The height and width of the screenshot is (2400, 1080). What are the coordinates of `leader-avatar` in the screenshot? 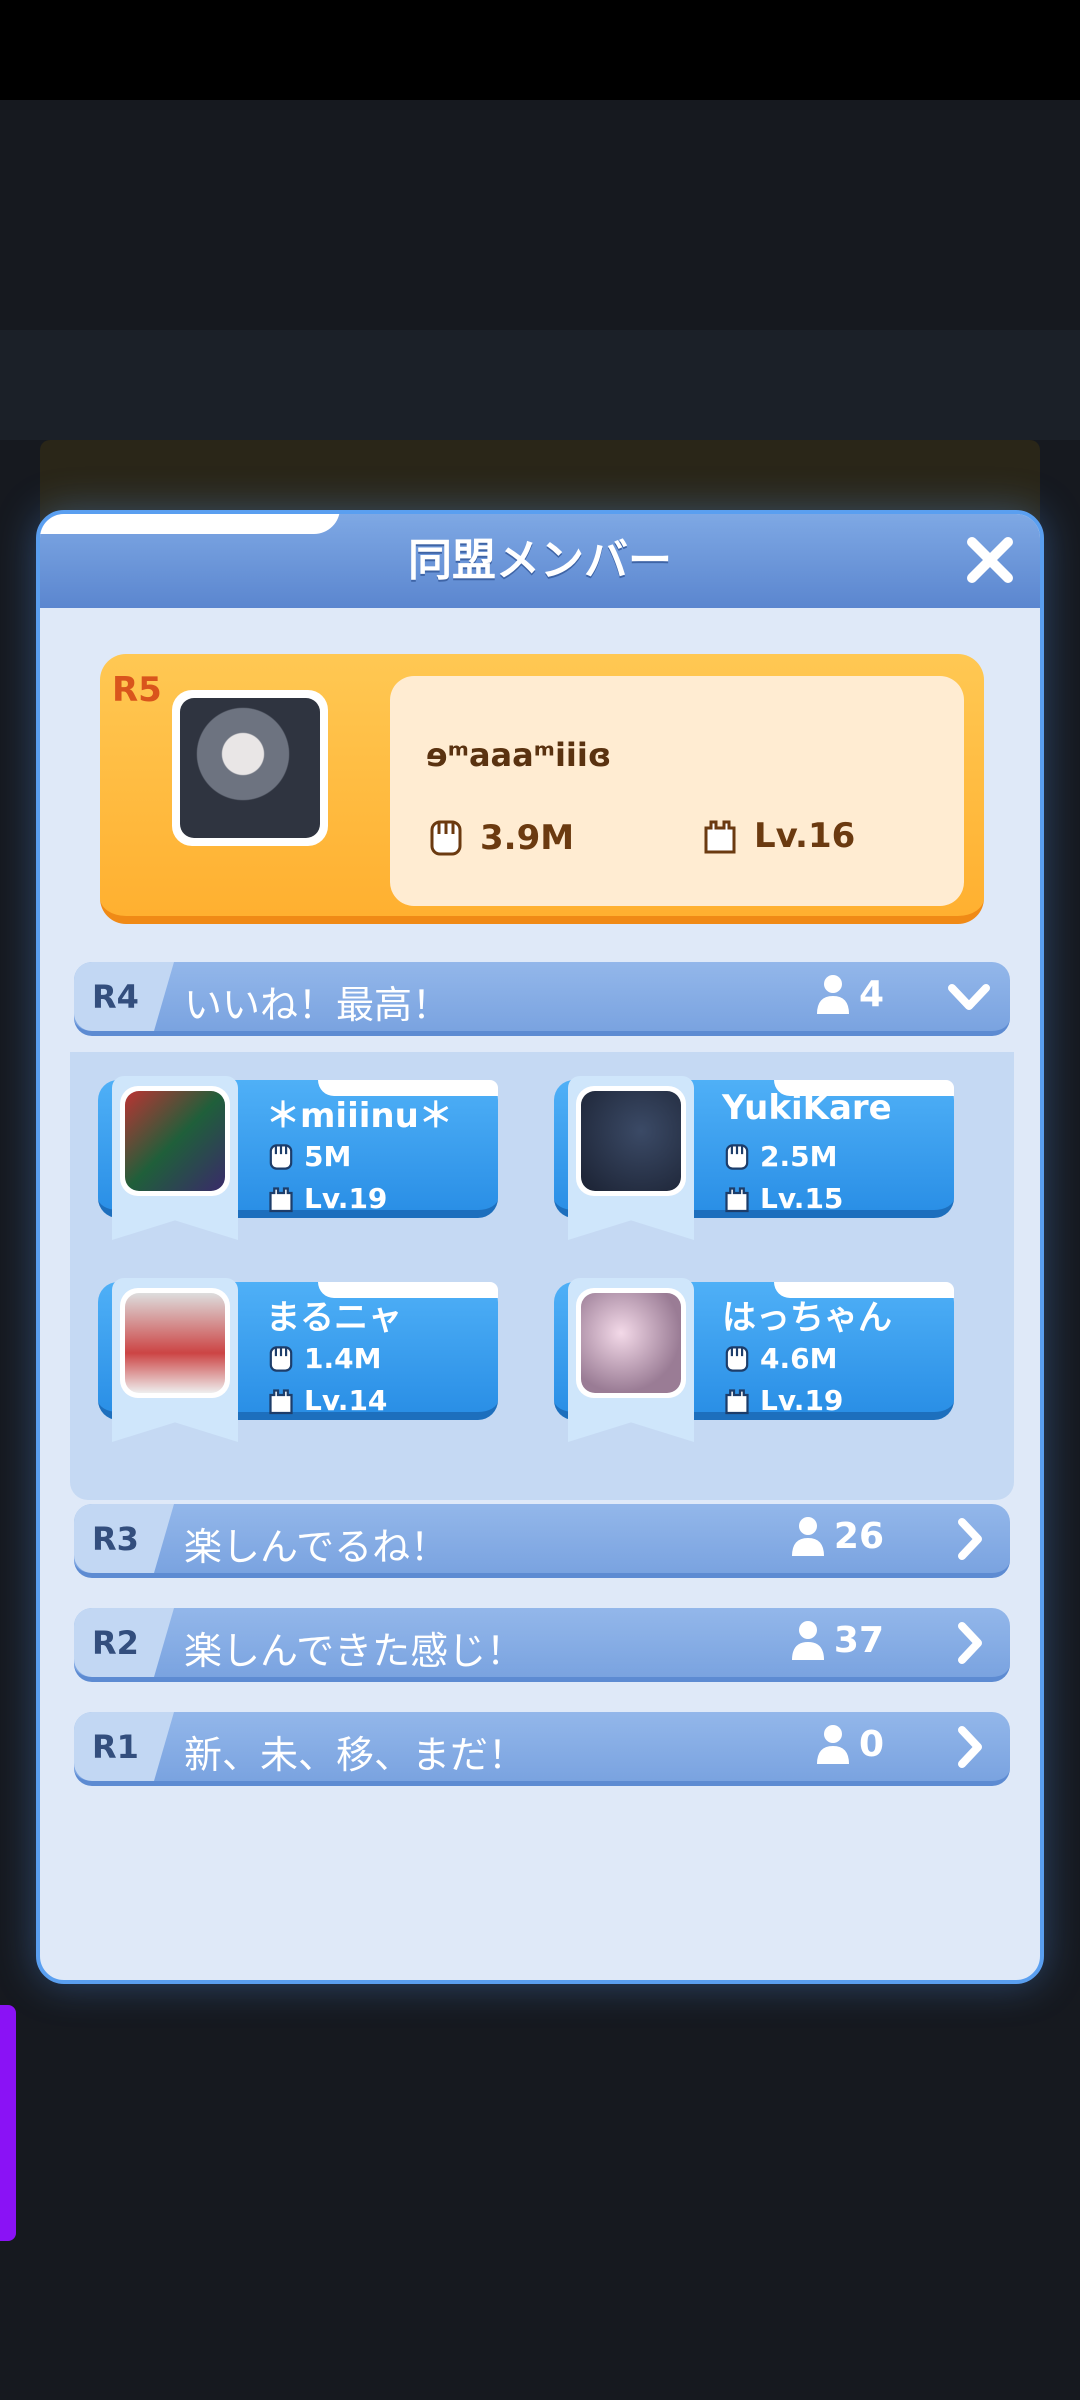 It's located at (250, 768).